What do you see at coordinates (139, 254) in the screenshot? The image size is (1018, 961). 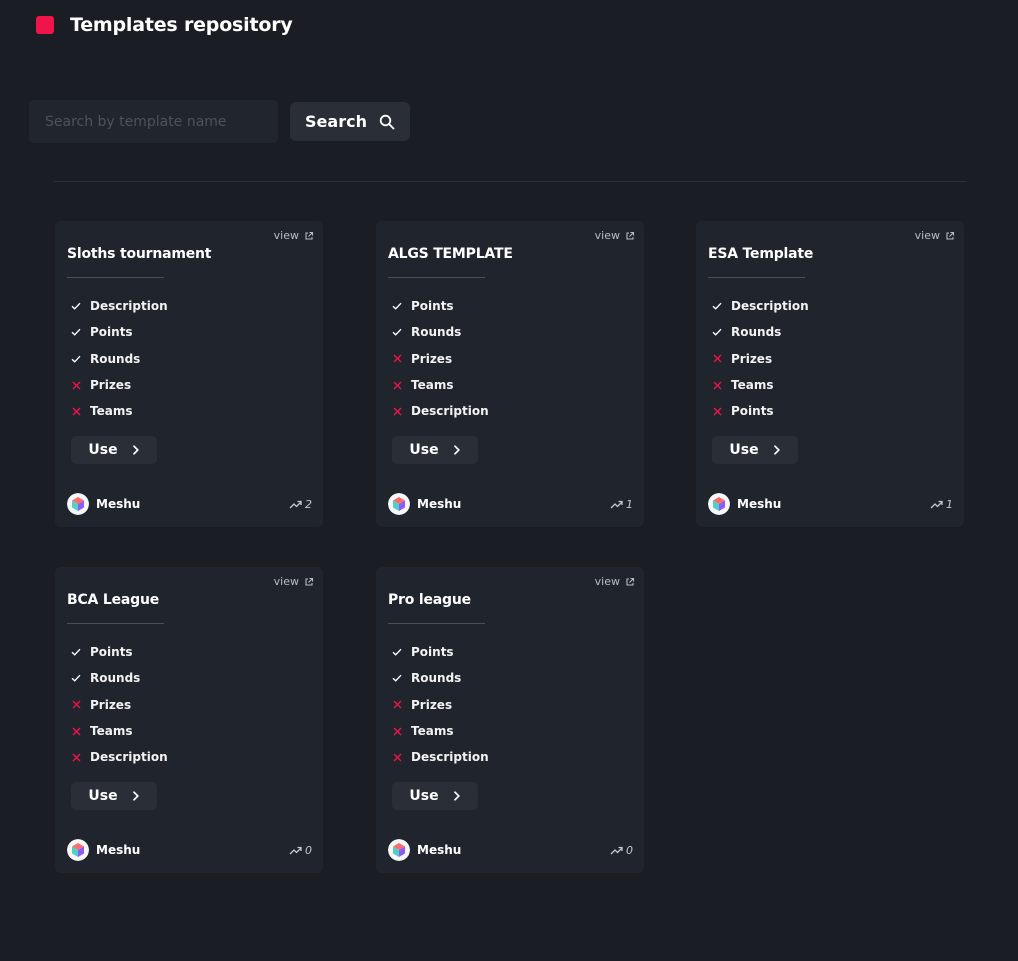 I see `card-title: Sloths tournament` at bounding box center [139, 254].